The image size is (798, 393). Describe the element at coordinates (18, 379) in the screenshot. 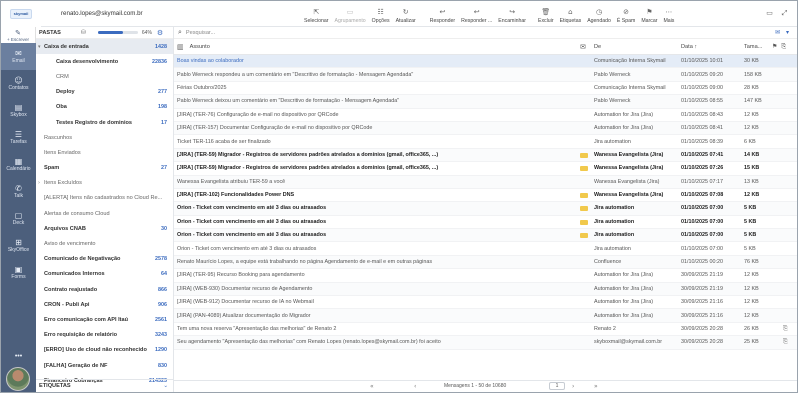

I see `avatar` at that location.